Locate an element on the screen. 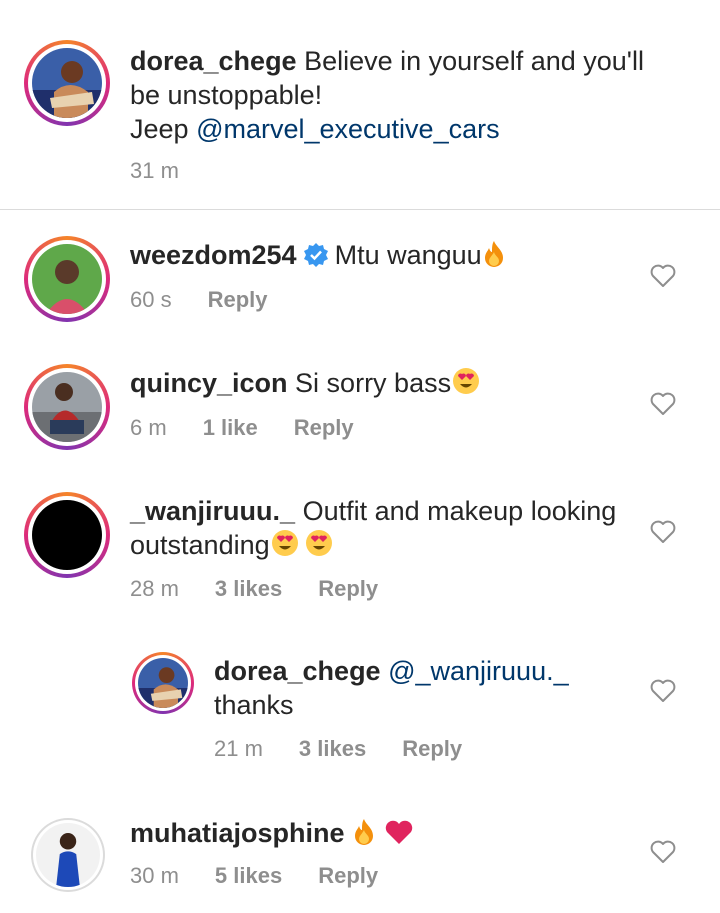 This screenshot has width=720, height=913. reply-mention: @_wanjiruuu._ is located at coordinates (478, 671).